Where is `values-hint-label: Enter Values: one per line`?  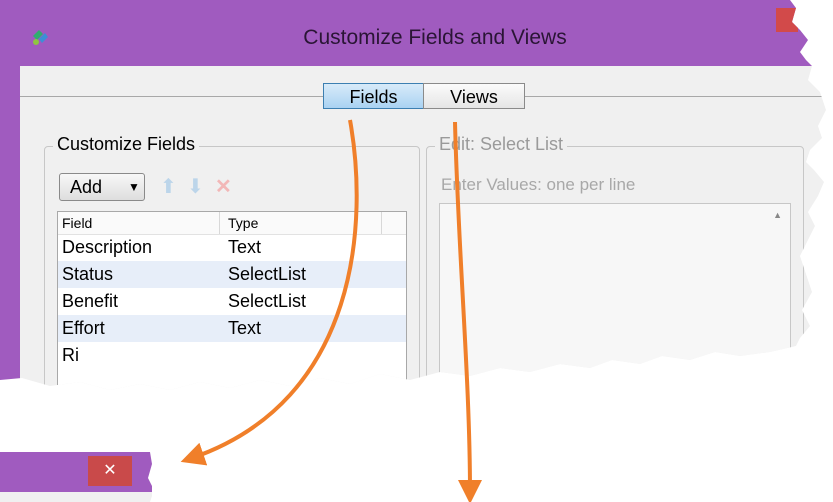
values-hint-label: Enter Values: one per line is located at coordinates (538, 184).